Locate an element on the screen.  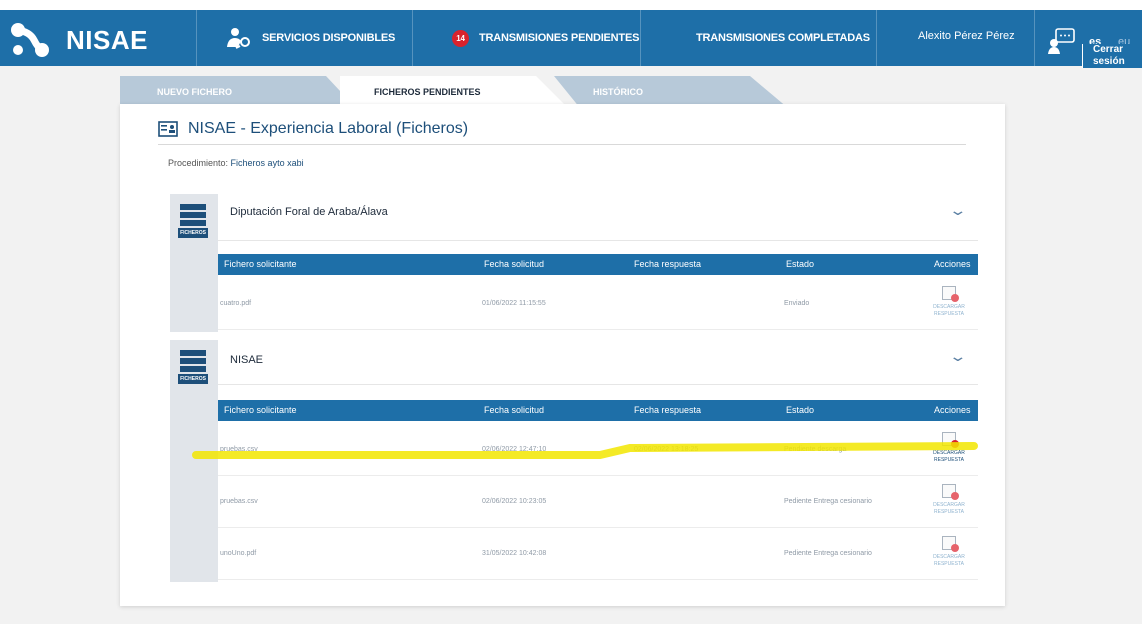
nav-transmisiones-completadas: TRANSMISIONES COMPLETADAS is located at coordinates (783, 38).